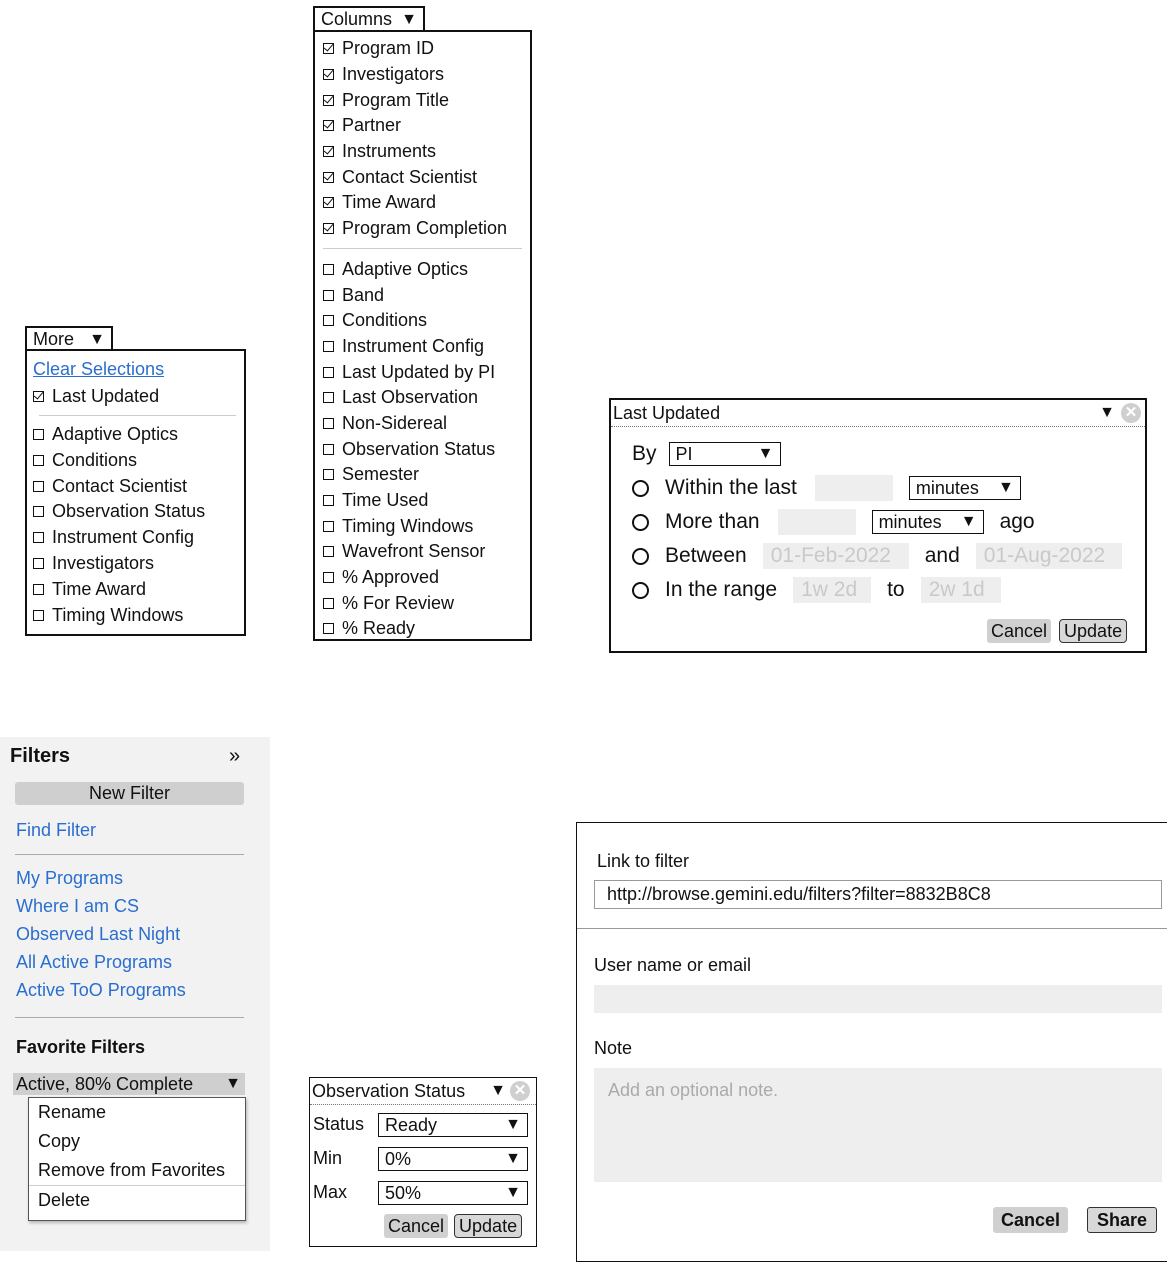  What do you see at coordinates (138, 397) in the screenshot?
I see `more-column-item: Last Updated` at bounding box center [138, 397].